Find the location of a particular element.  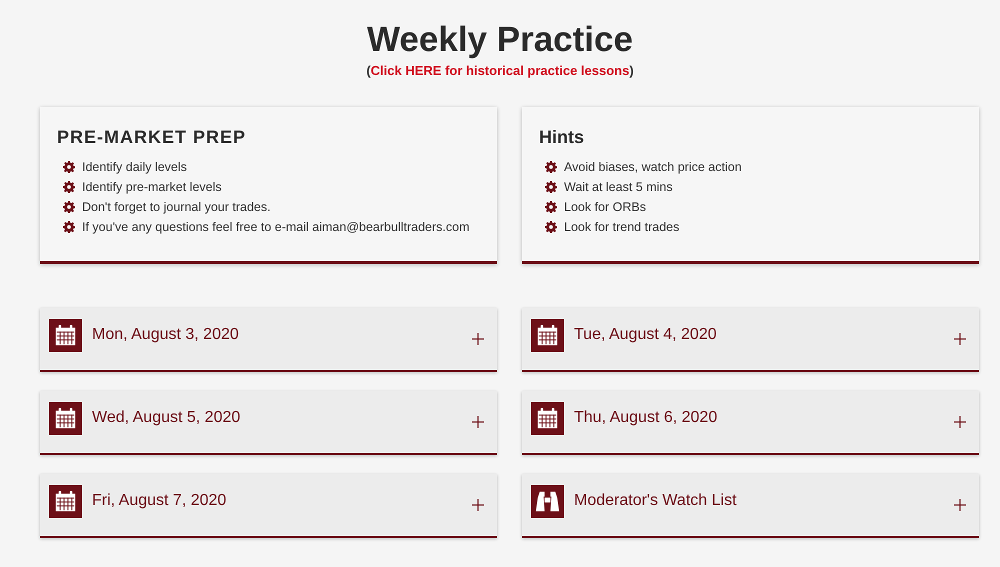

list-item-text: Identify daily levels is located at coordinates (134, 167).